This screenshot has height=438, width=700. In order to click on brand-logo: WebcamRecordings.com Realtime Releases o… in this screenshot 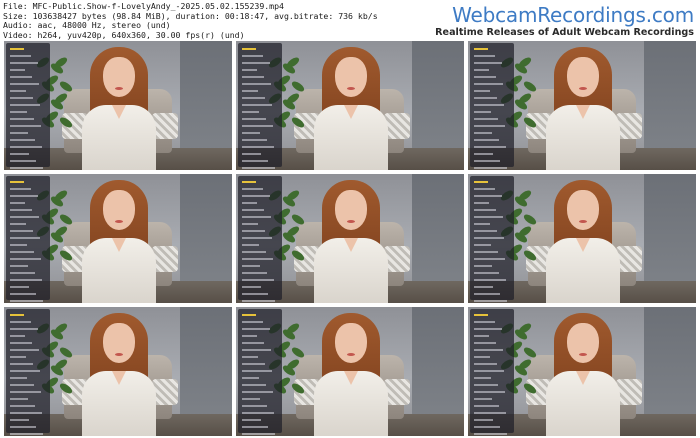, I will do `click(564, 21)`.